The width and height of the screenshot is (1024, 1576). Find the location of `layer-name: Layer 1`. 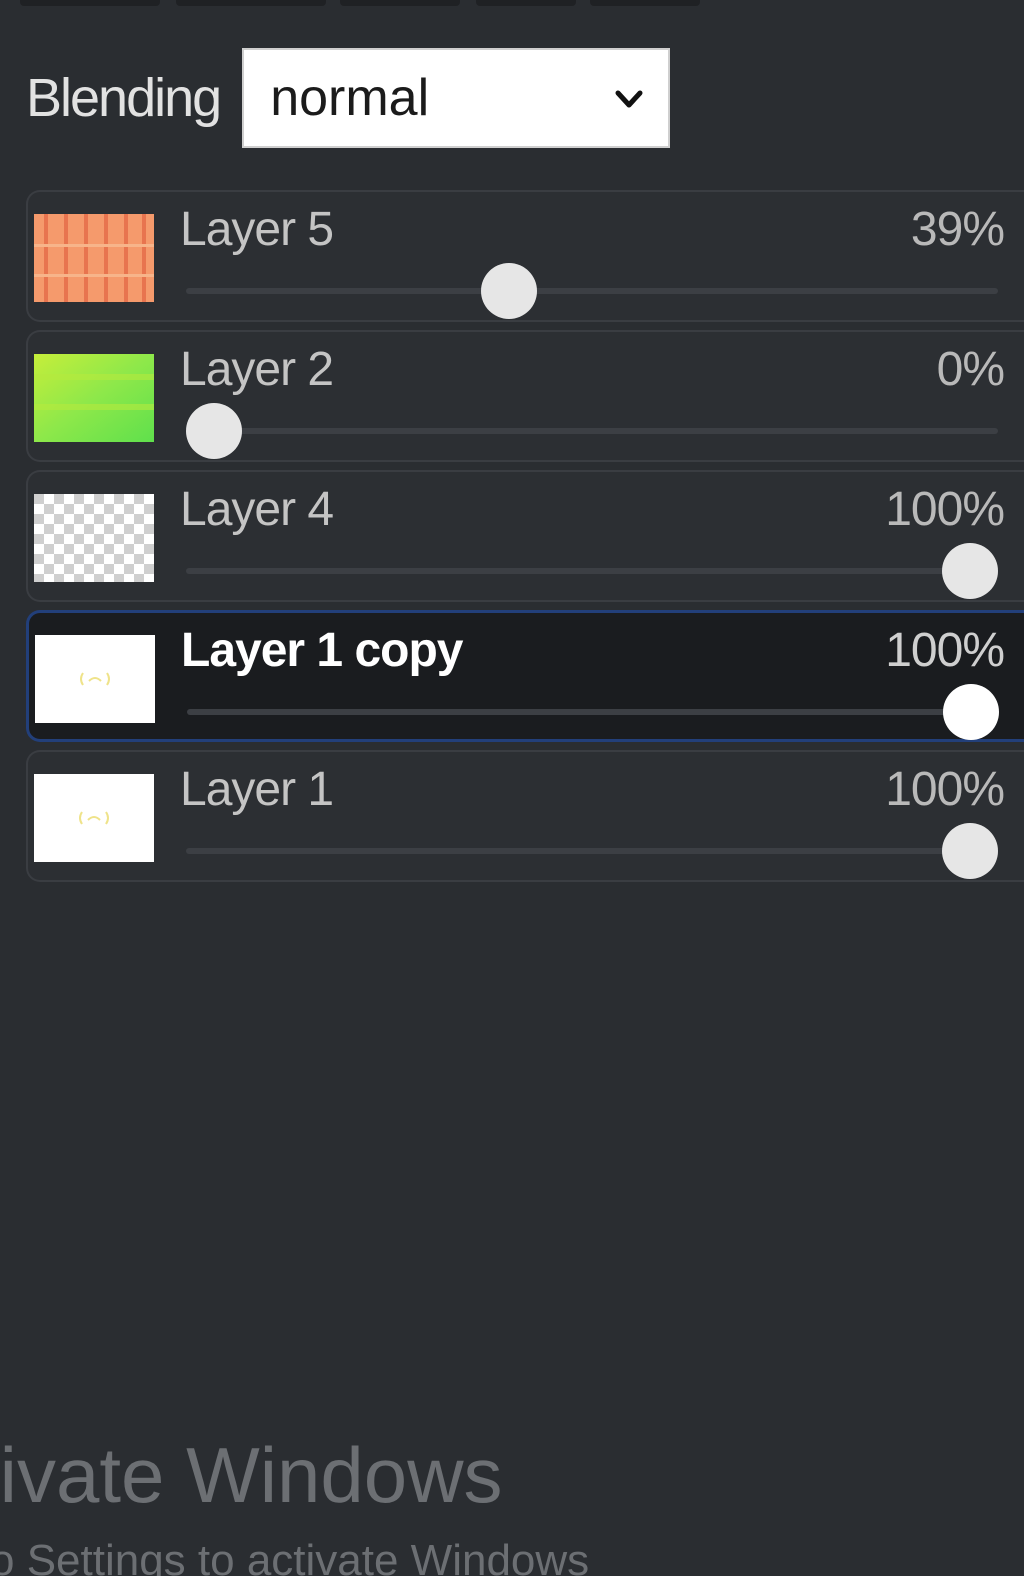

layer-name: Layer 1 is located at coordinates (257, 789).